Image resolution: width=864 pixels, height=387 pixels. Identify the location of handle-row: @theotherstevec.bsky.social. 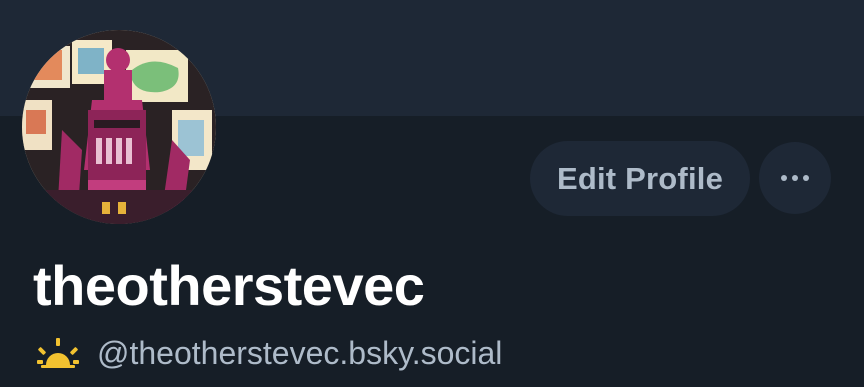
(269, 353).